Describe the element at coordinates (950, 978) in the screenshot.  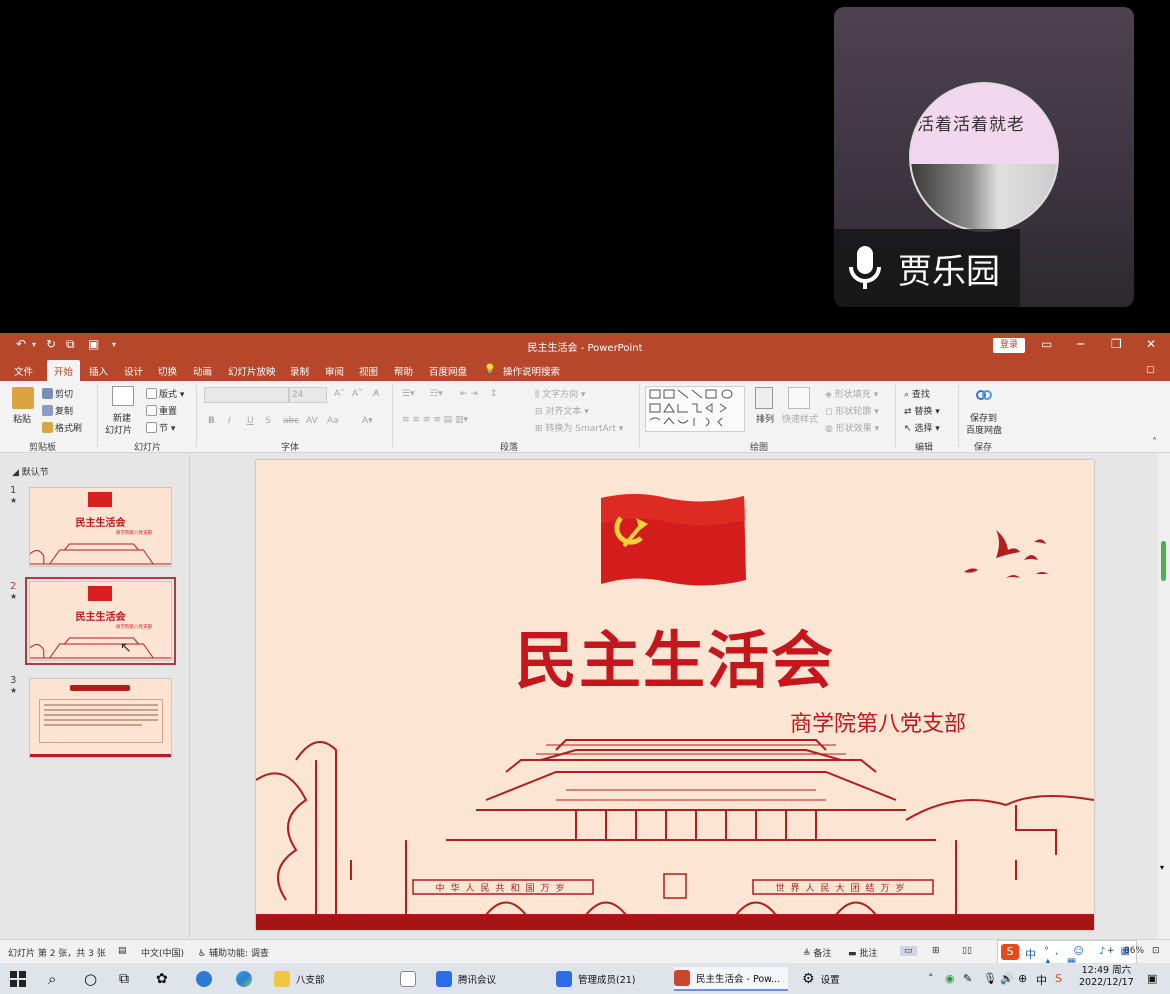
I see `tray-app-icon: ◉` at that location.